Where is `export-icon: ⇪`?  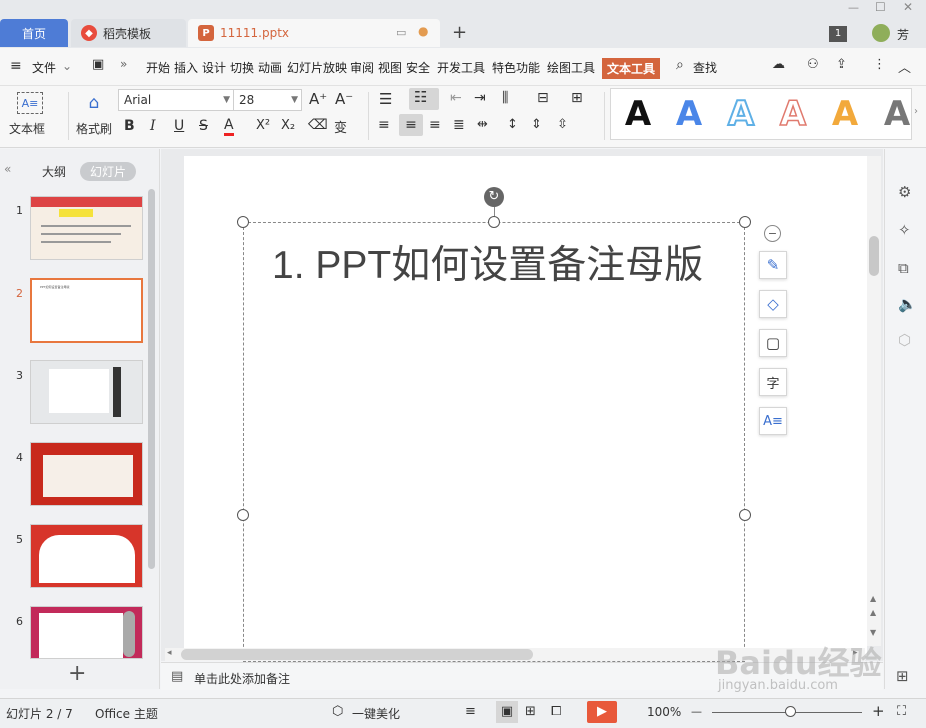 export-icon: ⇪ is located at coordinates (841, 64).